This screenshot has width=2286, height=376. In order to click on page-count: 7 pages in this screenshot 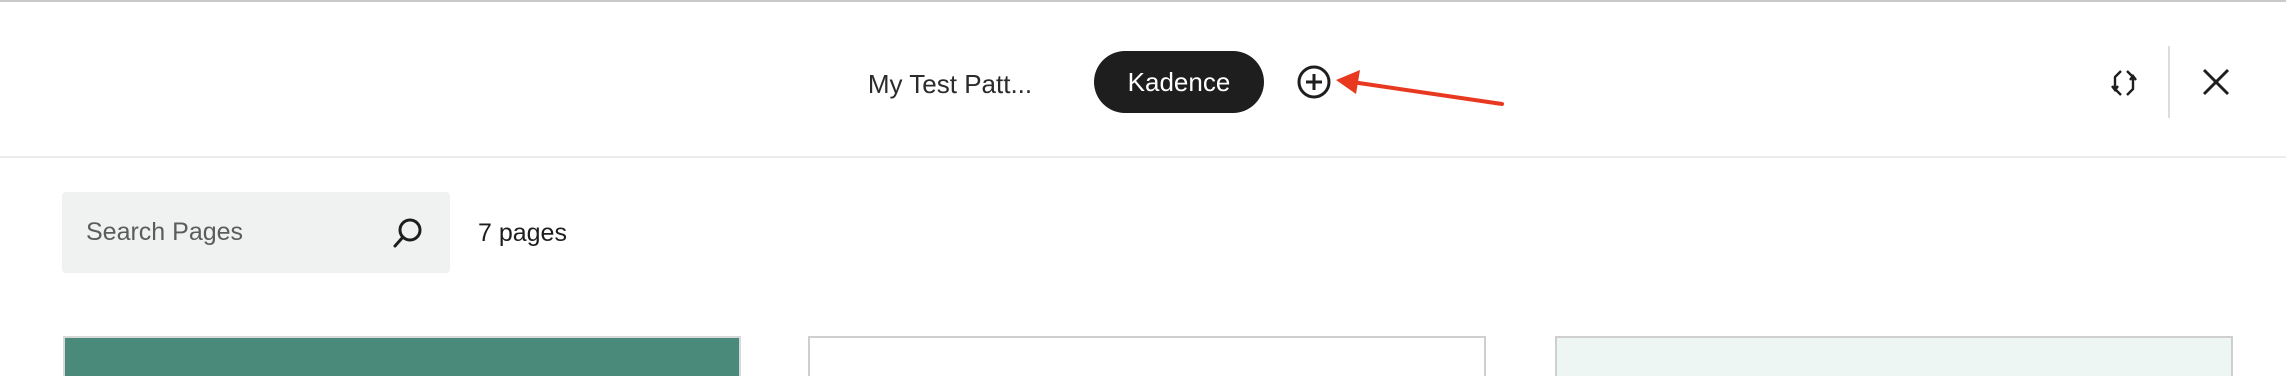, I will do `click(522, 233)`.